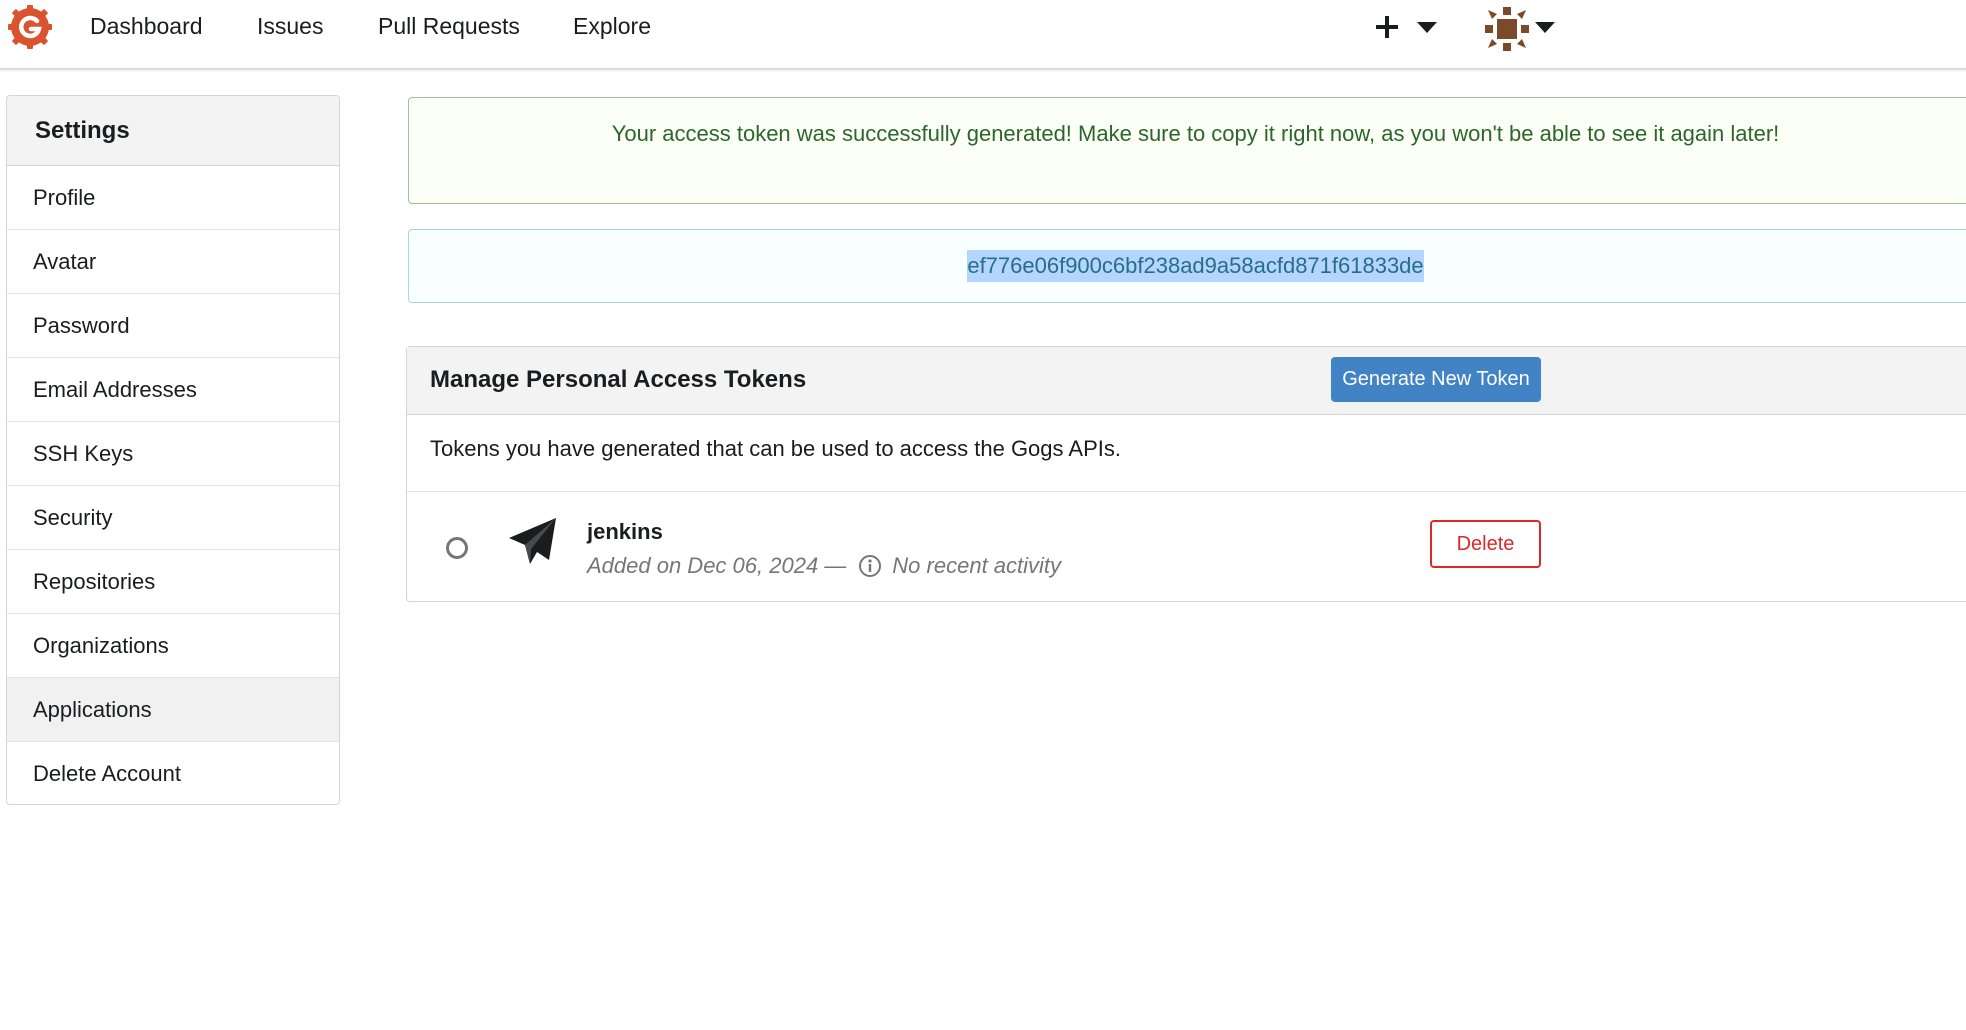  Describe the element at coordinates (173, 710) in the screenshot. I see `sidebar-item-applications: Applications` at that location.